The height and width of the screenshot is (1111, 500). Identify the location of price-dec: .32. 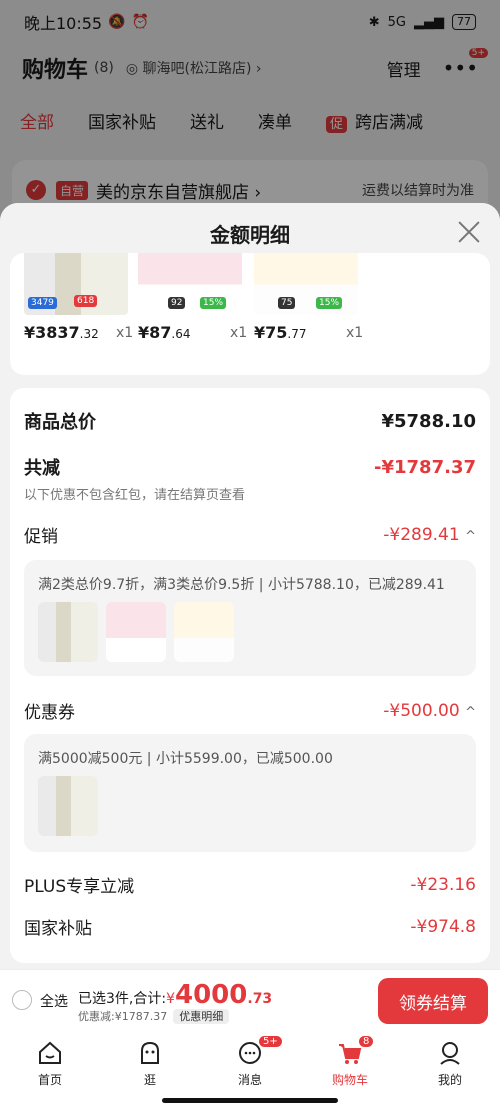
(89, 334).